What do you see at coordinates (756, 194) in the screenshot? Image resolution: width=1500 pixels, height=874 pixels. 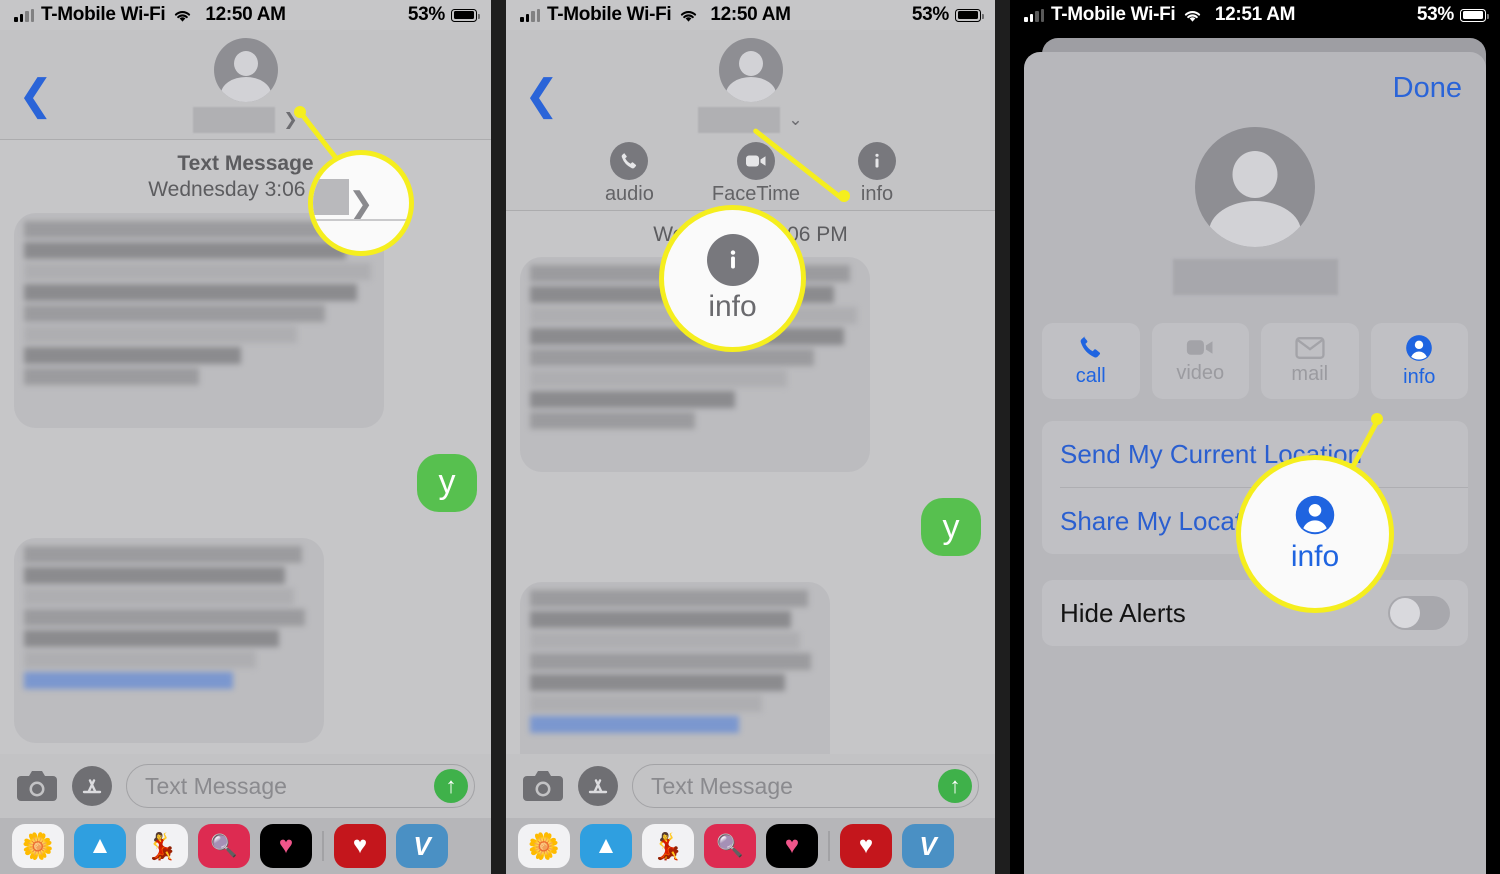 I see `facetime-label: FaceTime` at bounding box center [756, 194].